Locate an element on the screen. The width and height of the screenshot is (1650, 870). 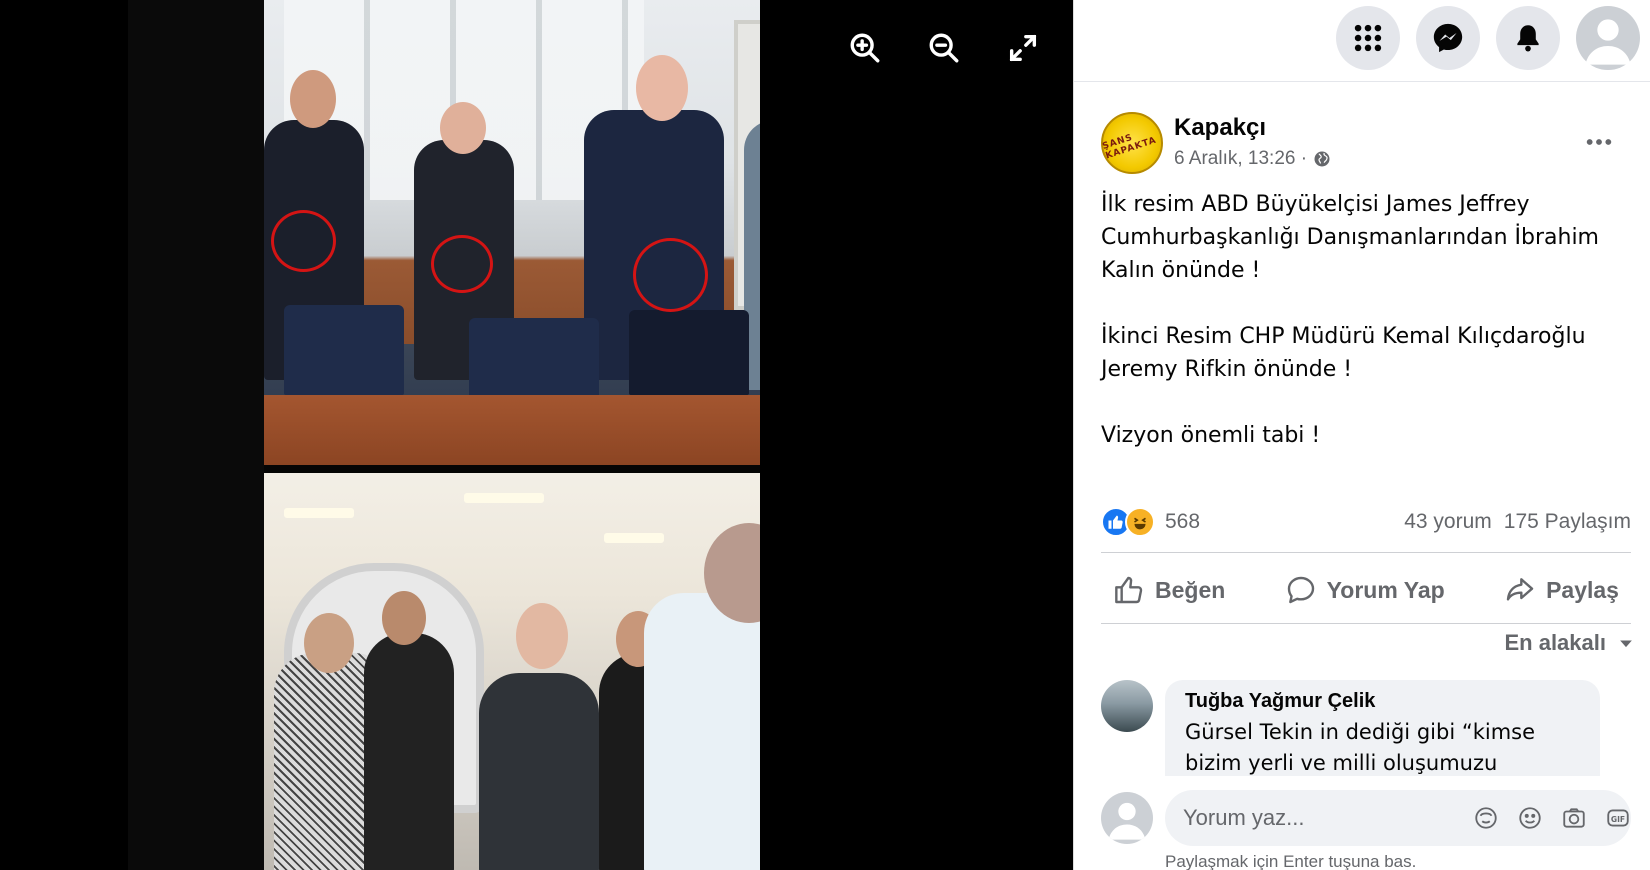
page-logo-text: ŞANS KAPAKTA is located at coordinates (1129, 147).